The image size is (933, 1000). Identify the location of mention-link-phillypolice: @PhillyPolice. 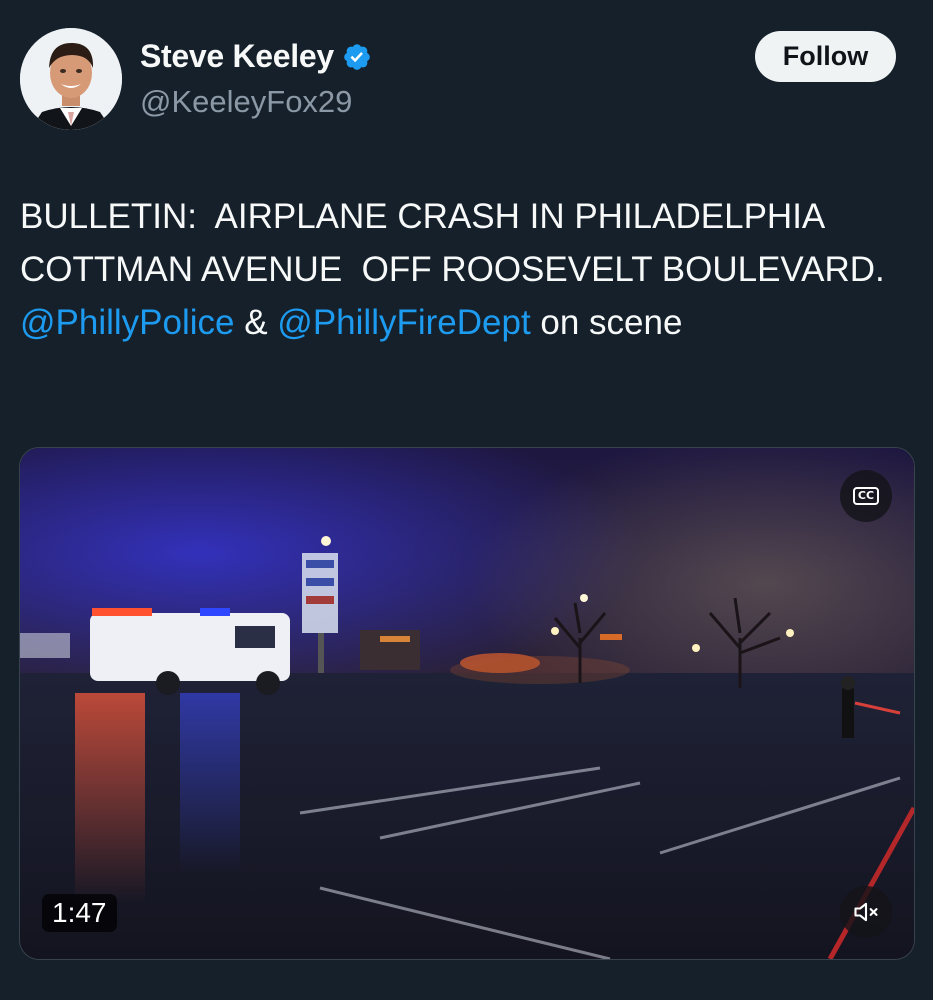
(127, 322).